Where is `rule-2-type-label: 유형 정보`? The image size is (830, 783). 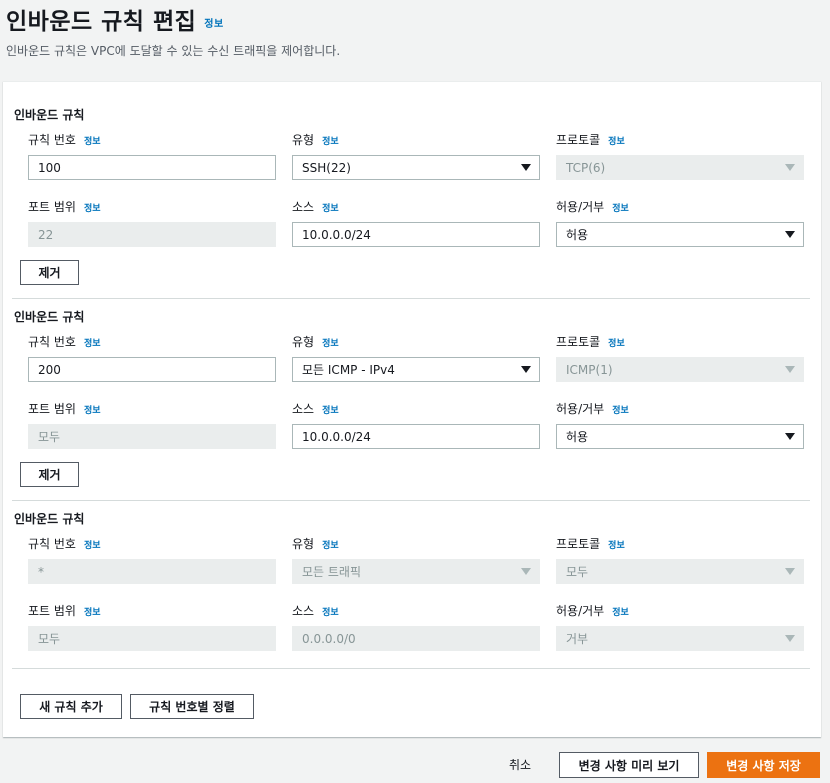
rule-2-type-label: 유형 정보 is located at coordinates (315, 342).